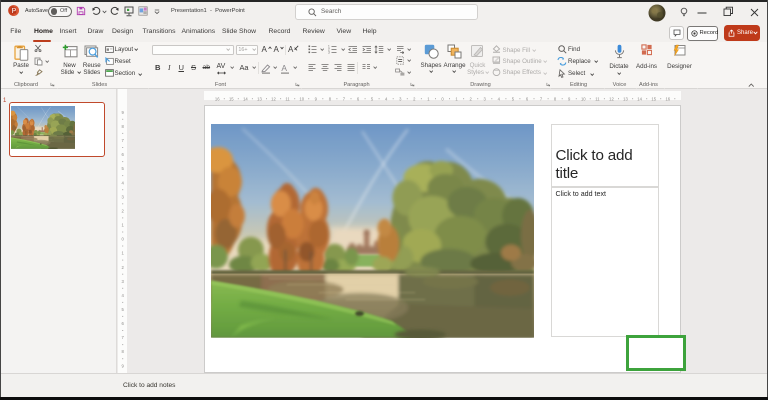 This screenshot has height=400, width=768. Describe the element at coordinates (284, 68) in the screenshot. I see `svg-text: A` at that location.